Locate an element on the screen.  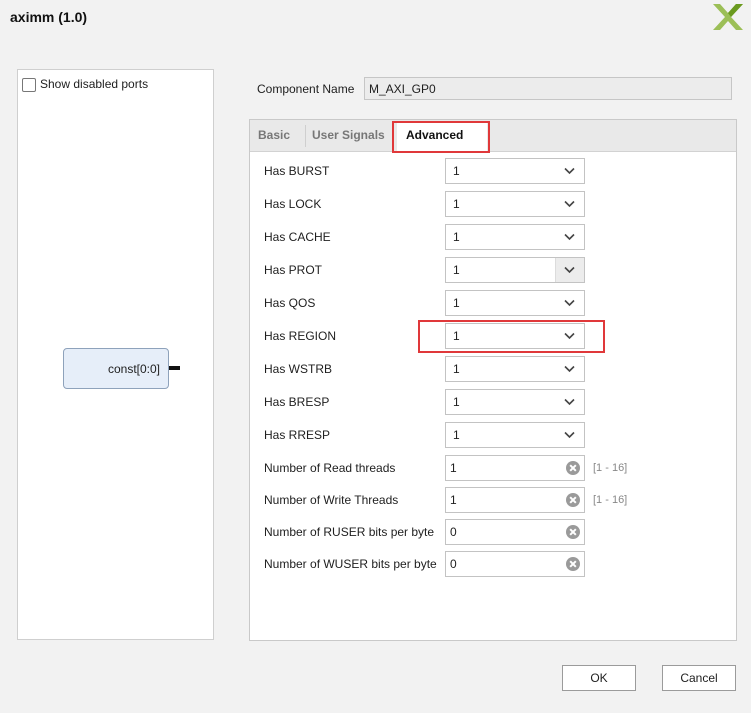
write-threads-label: Number of Write Threads is located at coordinates (331, 500).